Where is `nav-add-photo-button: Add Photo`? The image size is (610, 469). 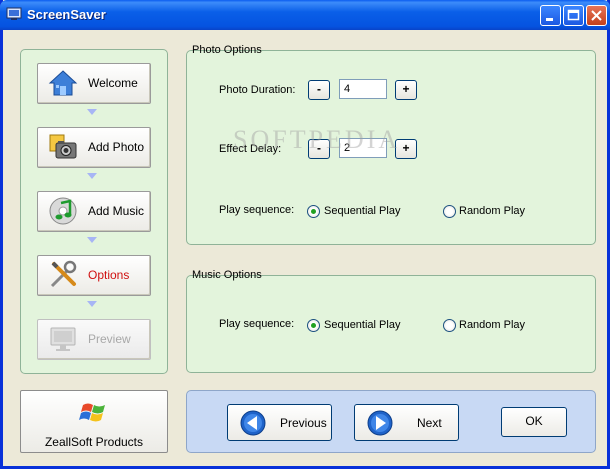
nav-add-photo-button: Add Photo is located at coordinates (94, 147).